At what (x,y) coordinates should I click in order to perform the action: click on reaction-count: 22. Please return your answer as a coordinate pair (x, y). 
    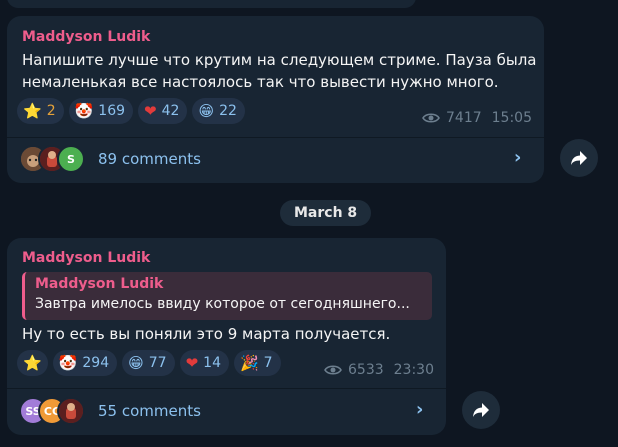
    Looking at the image, I should click on (228, 111).